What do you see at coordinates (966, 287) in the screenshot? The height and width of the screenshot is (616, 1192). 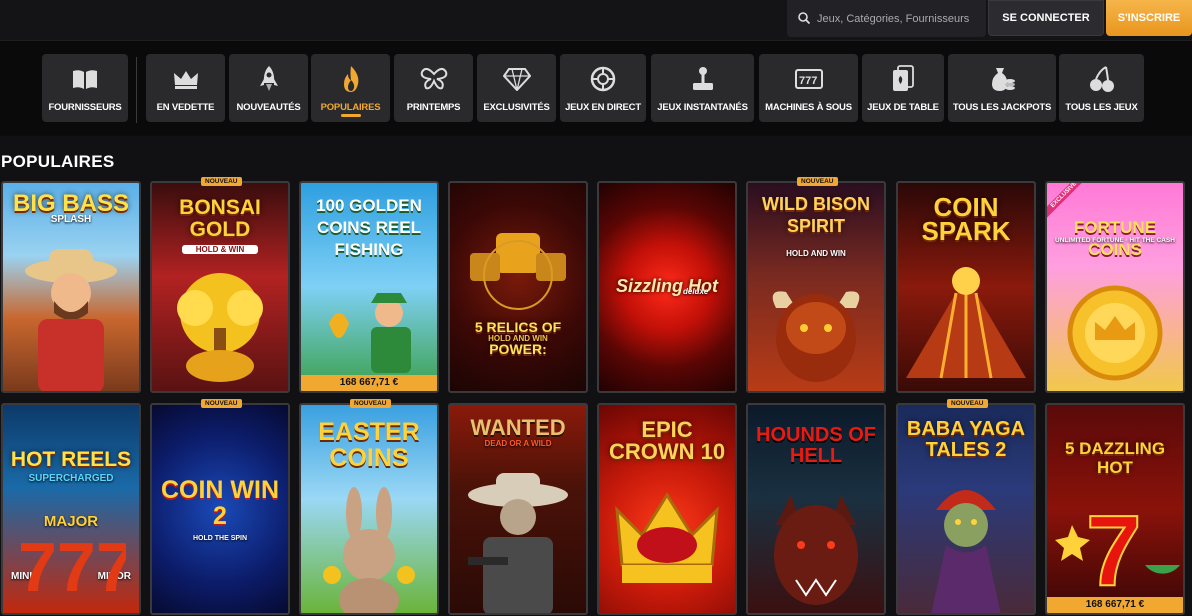 I see `game-tile: COIN SPARK` at bounding box center [966, 287].